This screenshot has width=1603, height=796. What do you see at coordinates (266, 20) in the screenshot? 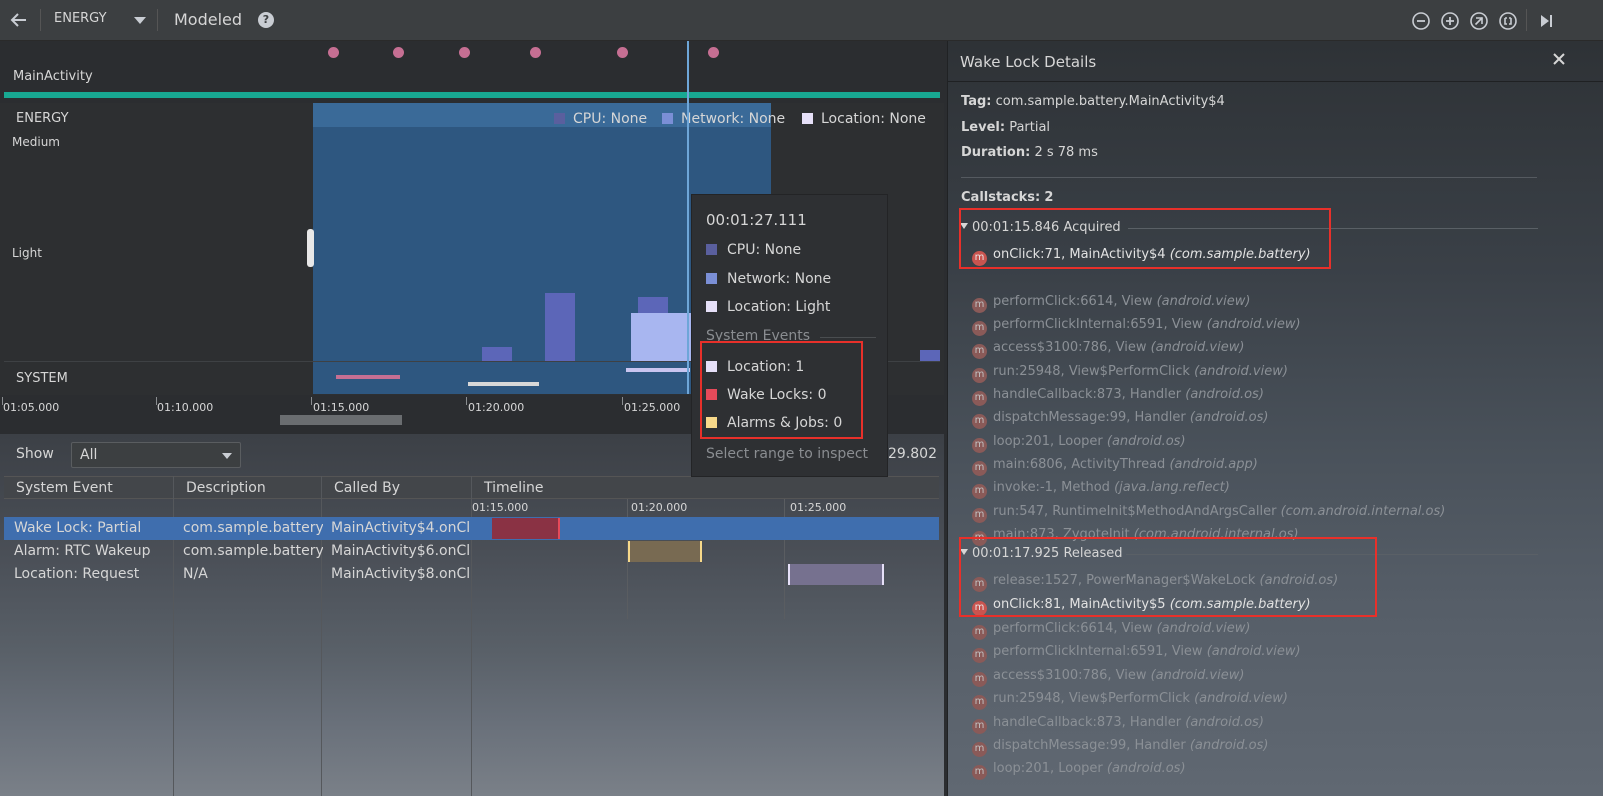
I see `help-icon: ?` at bounding box center [266, 20].